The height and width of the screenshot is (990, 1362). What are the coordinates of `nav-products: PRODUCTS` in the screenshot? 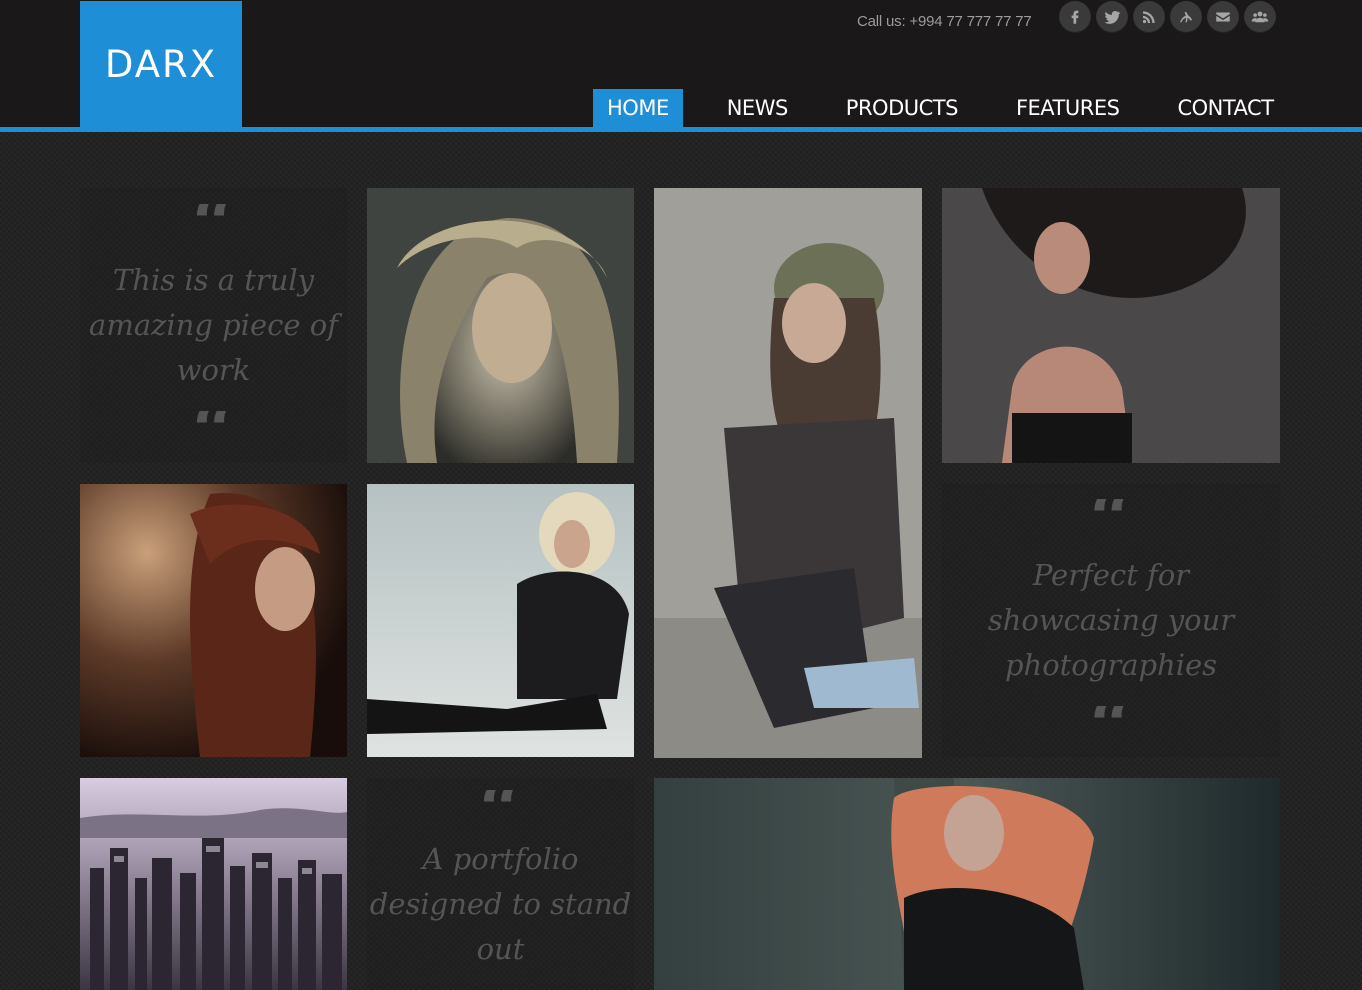 It's located at (902, 108).